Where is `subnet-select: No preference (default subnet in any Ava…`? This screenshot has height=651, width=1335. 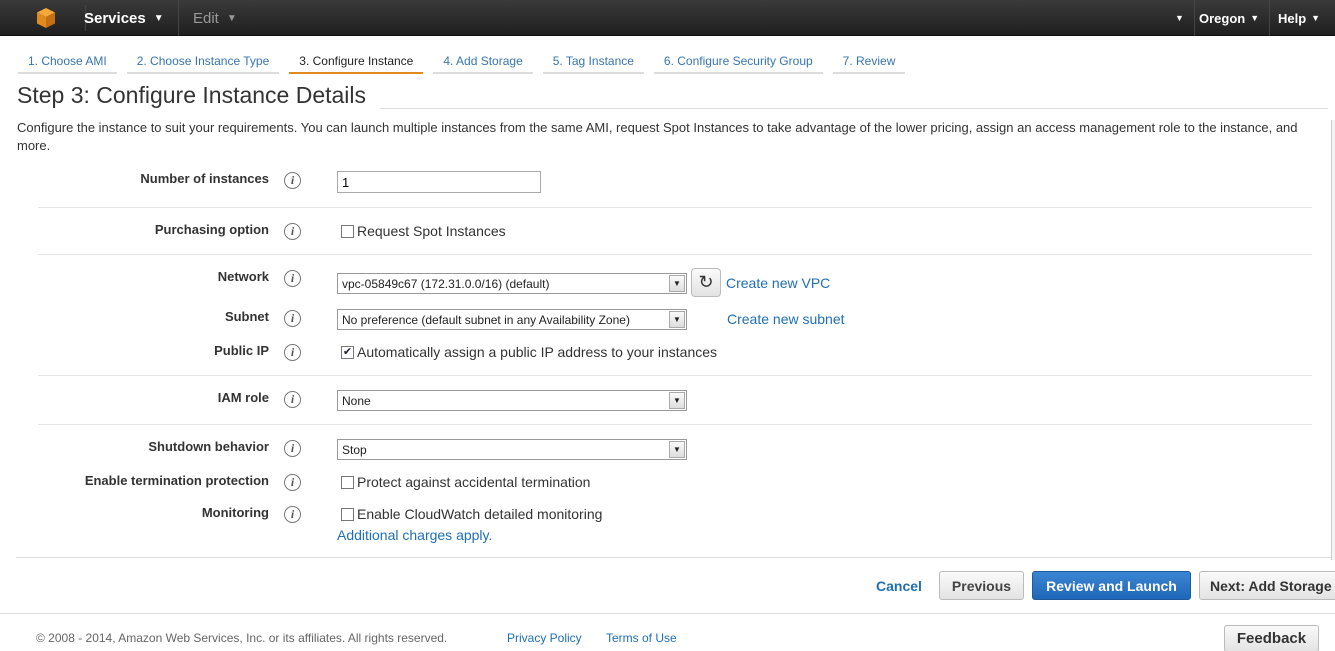 subnet-select: No preference (default subnet in any Ava… is located at coordinates (512, 319).